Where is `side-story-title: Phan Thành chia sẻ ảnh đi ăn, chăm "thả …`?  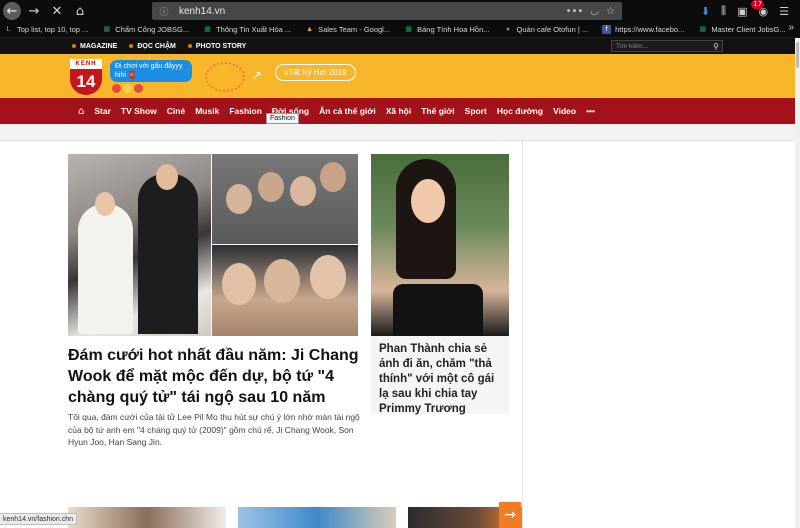
side-story-title: Phan Thành chia sẻ ảnh đi ăn, chăm "thả … is located at coordinates (440, 379).